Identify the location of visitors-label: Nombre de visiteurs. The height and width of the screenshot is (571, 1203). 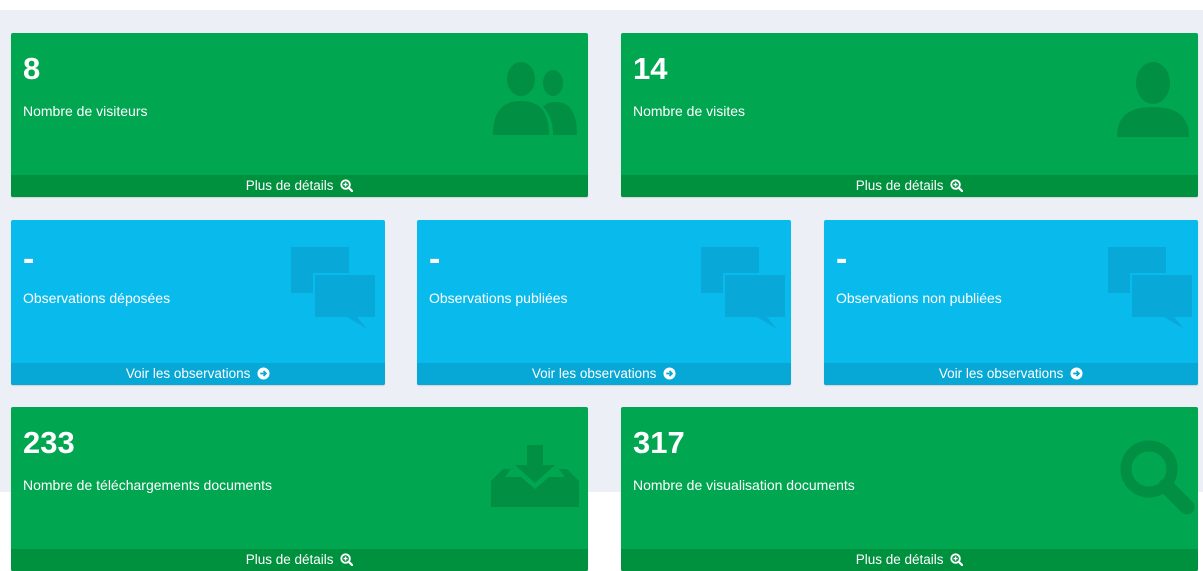
(85, 111).